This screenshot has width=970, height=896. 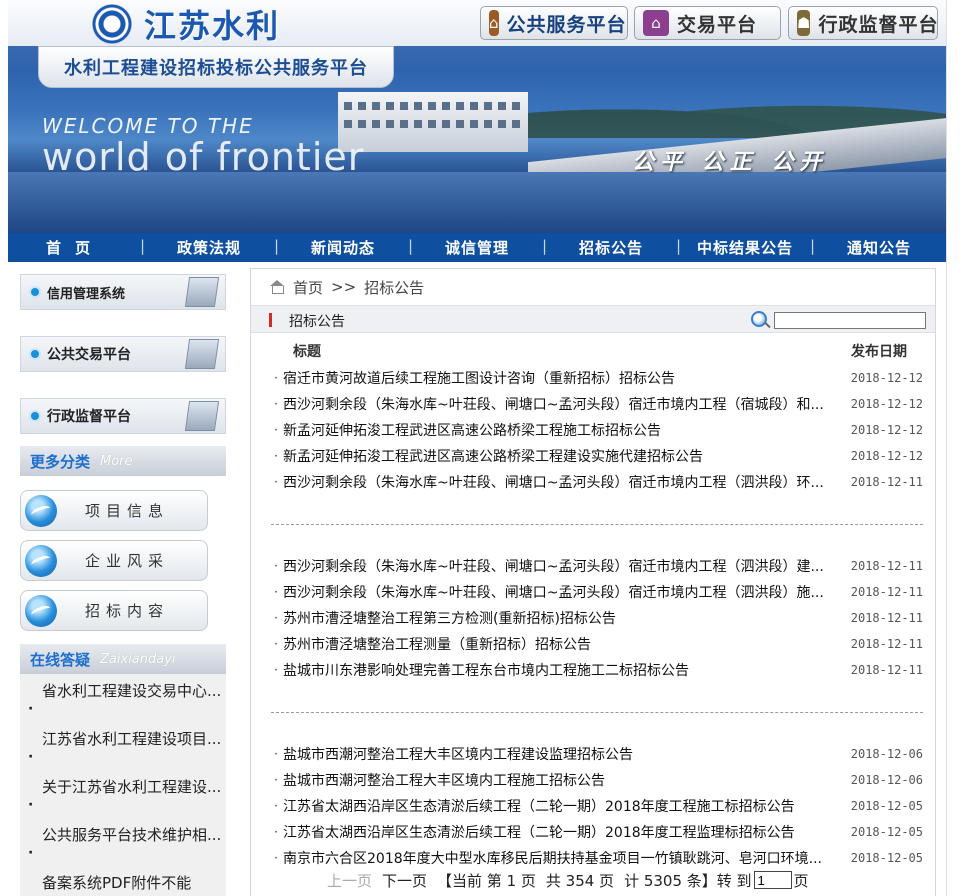 What do you see at coordinates (554, 23) in the screenshot?
I see `public-service-platform-button: ⌂ 公共服务平台` at bounding box center [554, 23].